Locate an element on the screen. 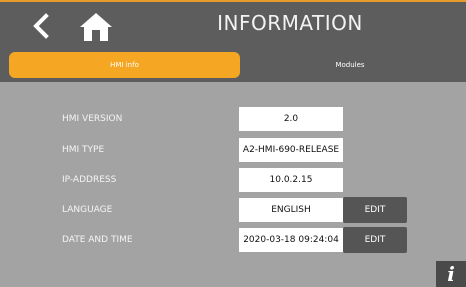 The height and width of the screenshot is (287, 466). tab-bar: HMI info Modules is located at coordinates (233, 66).